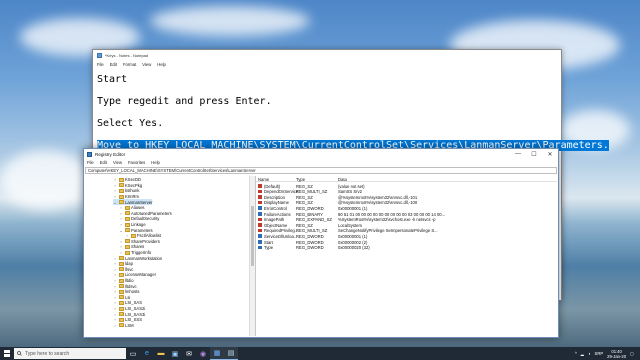 The image size is (640, 360). I want to click on menu-format: Format, so click(129, 64).